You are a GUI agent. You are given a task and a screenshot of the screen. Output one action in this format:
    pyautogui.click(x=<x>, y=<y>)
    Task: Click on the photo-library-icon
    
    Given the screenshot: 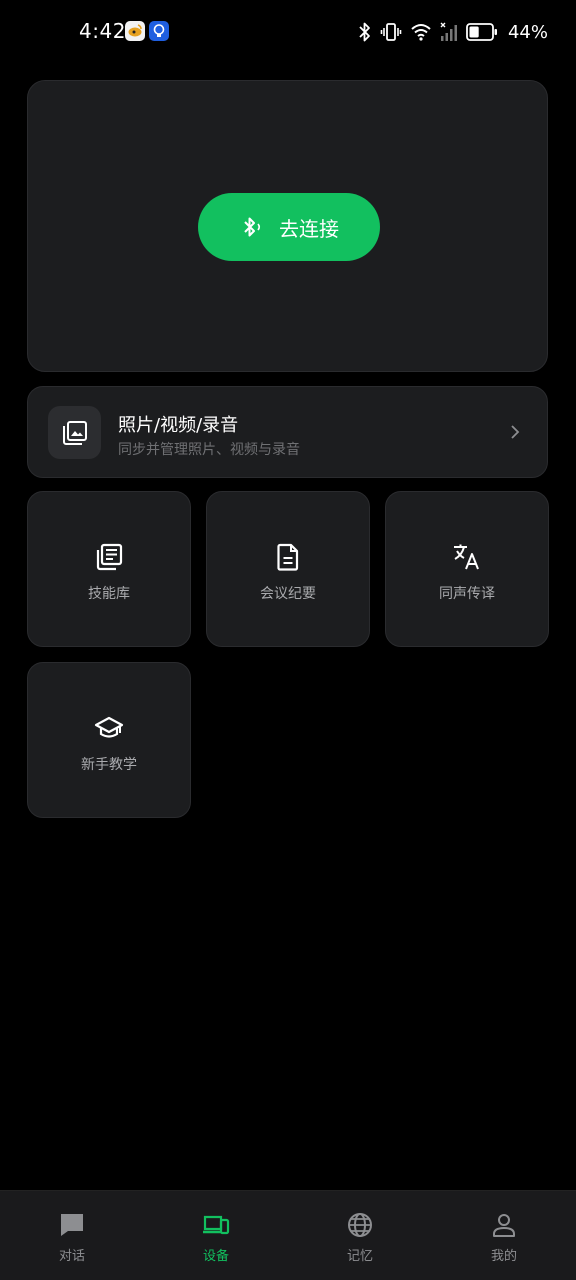 What is the action you would take?
    pyautogui.click(x=74, y=432)
    